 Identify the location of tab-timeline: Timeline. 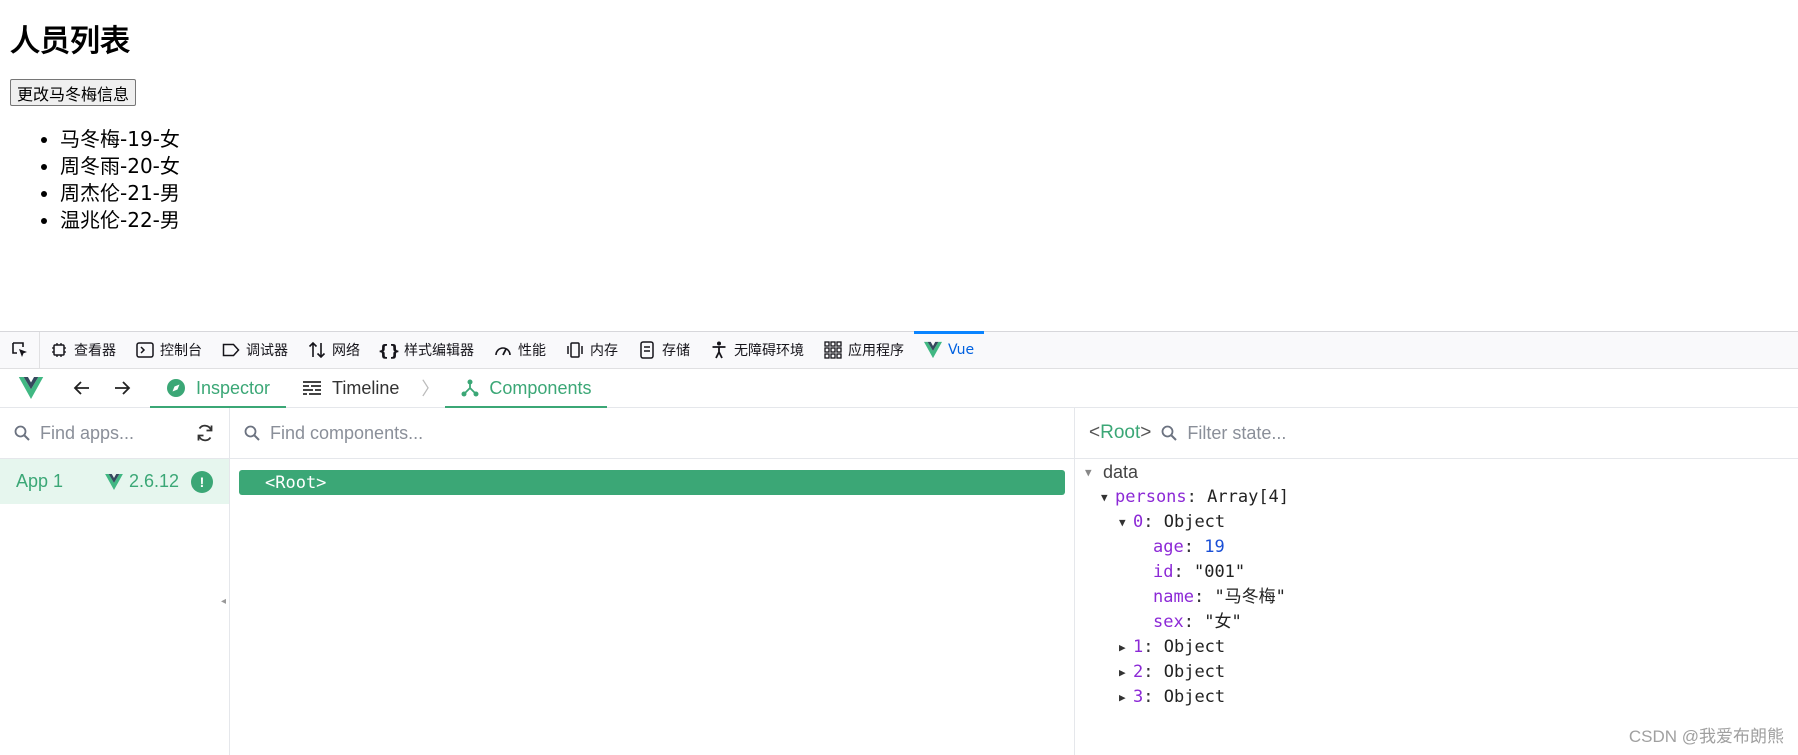
(350, 388).